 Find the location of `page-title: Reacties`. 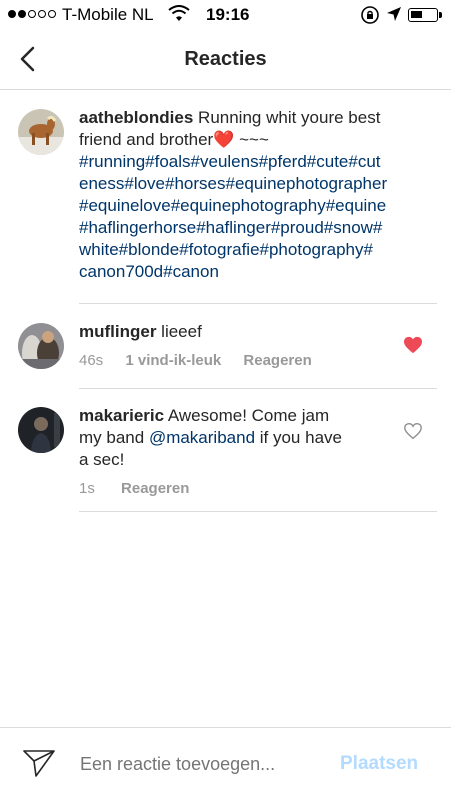

page-title: Reacties is located at coordinates (225, 59).